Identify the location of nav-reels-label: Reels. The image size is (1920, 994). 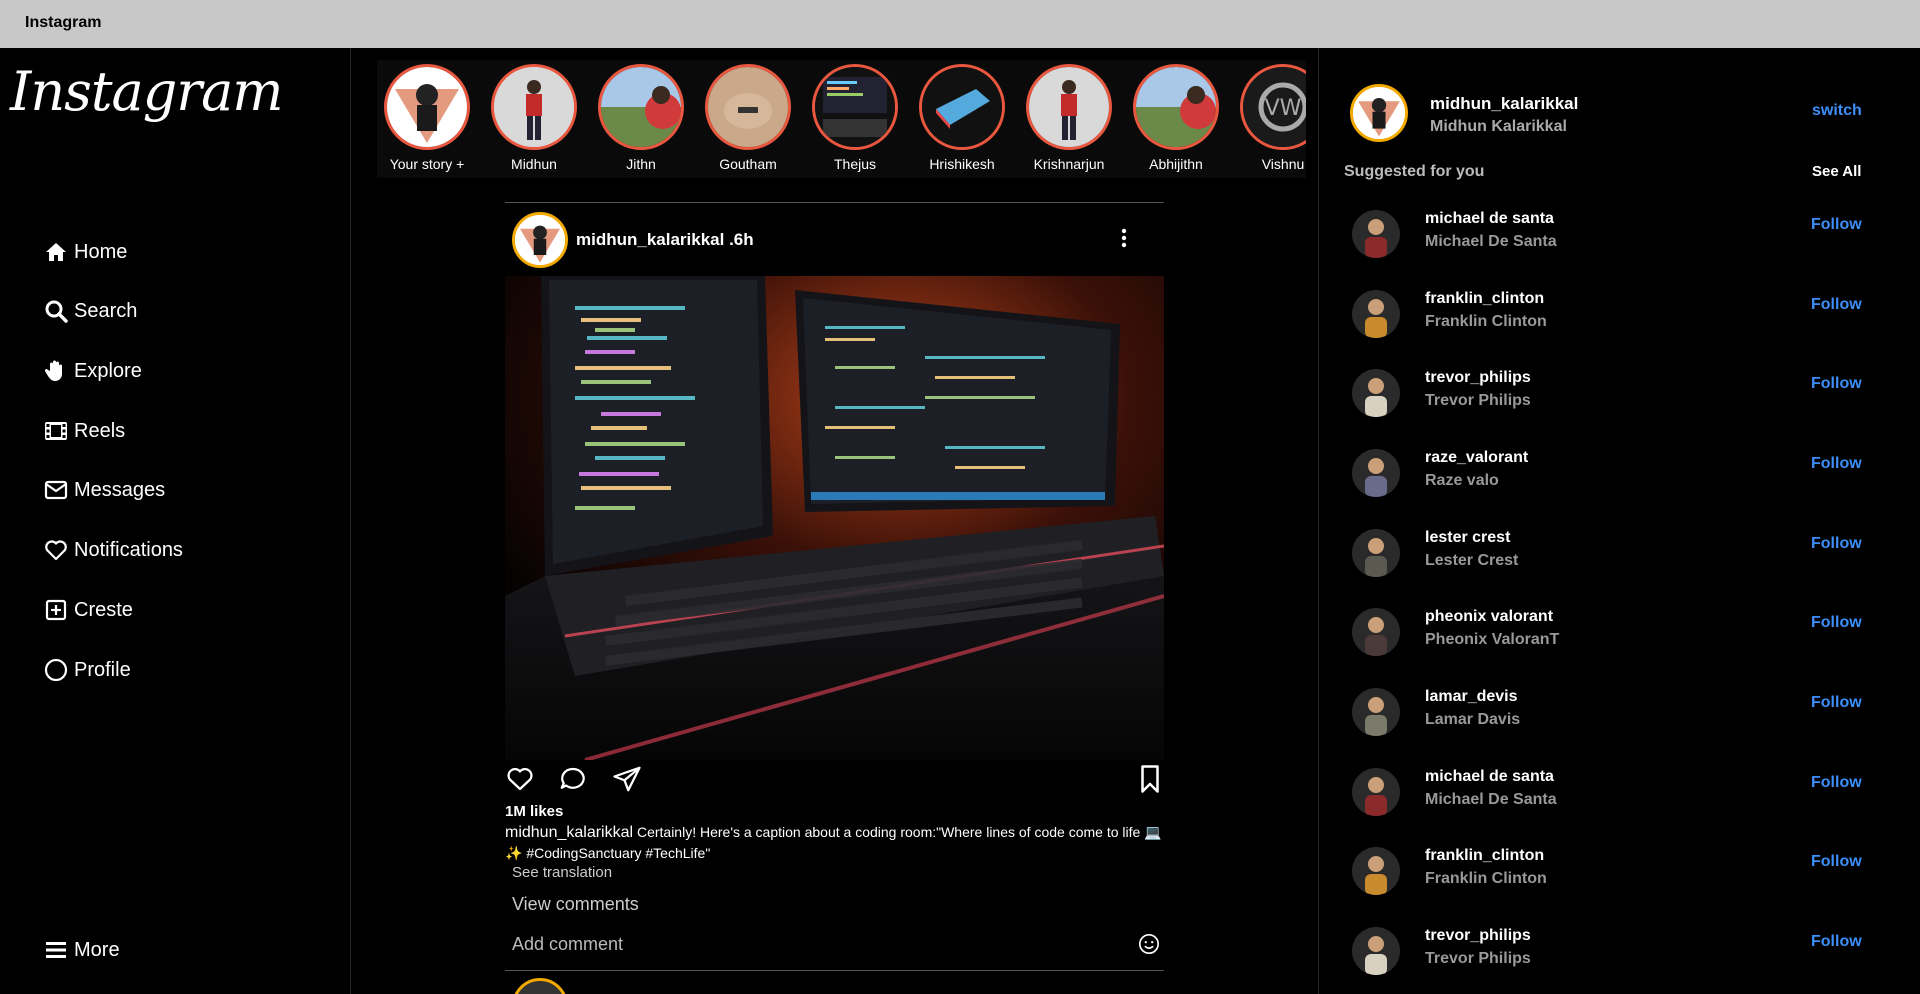
(100, 430).